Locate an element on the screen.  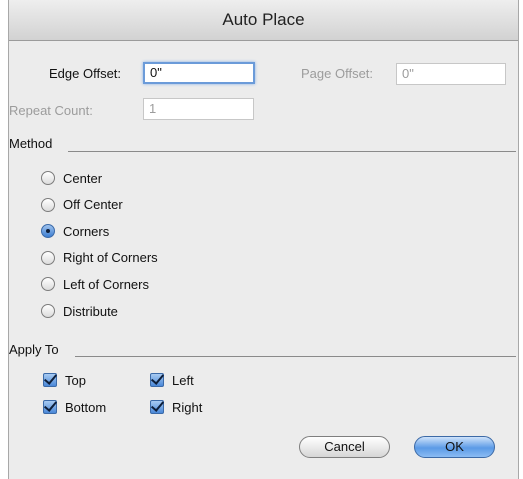
method-option-left-of-corners: Left of Corners is located at coordinates (95, 284).